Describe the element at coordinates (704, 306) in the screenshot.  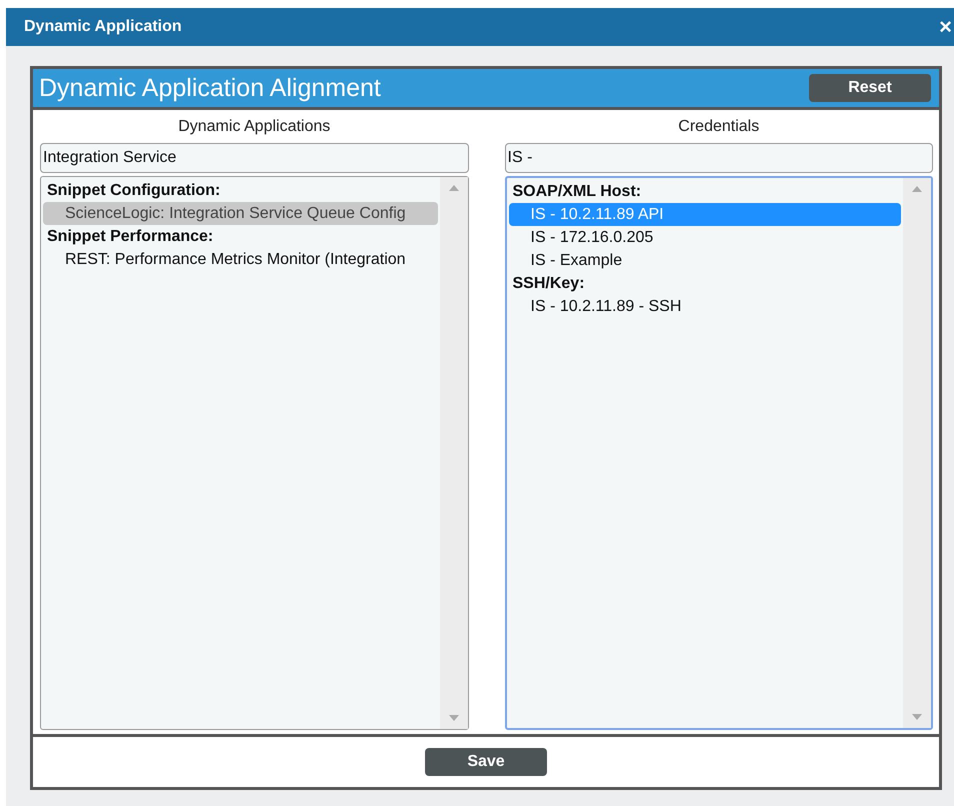
I see `list-item: IS - 10.2.11.89 - SSH` at that location.